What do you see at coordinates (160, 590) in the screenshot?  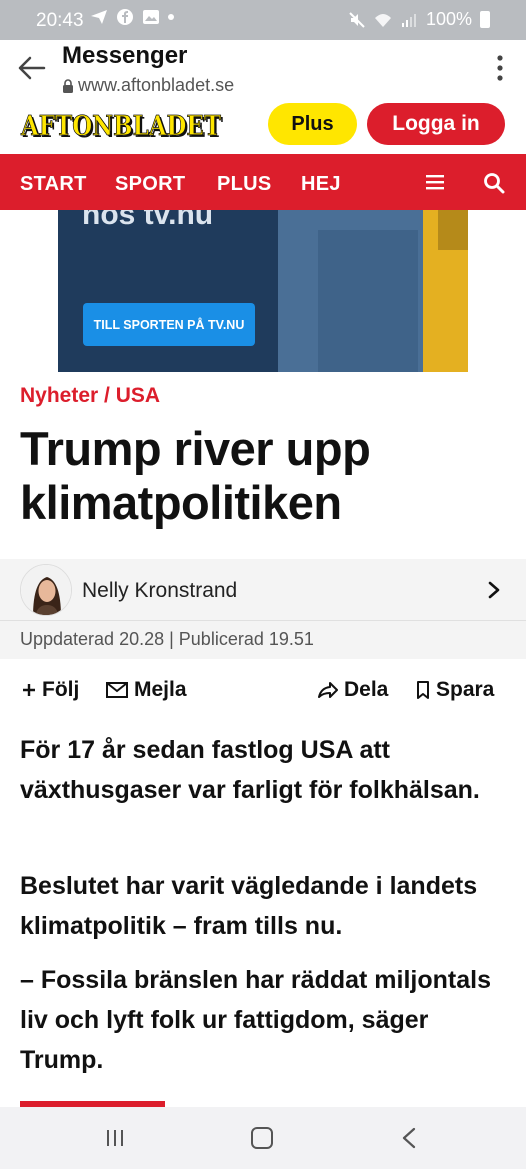 I see `author-name: Nelly Kronstrand` at bounding box center [160, 590].